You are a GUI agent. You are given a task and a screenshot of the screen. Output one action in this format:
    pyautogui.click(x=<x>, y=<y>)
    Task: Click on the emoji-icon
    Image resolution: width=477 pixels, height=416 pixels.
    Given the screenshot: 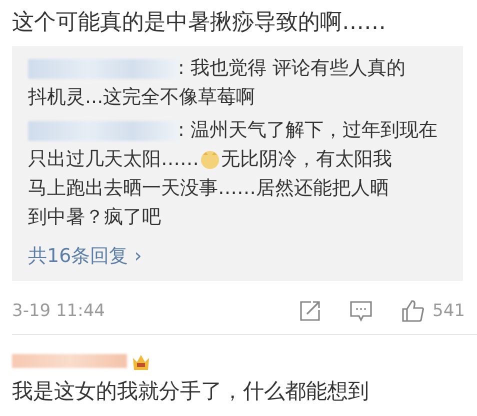 What is the action you would take?
    pyautogui.click(x=210, y=160)
    